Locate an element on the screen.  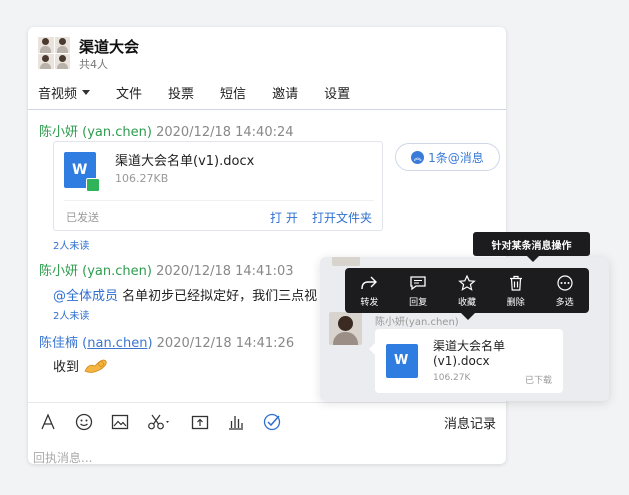
image-icon is located at coordinates (120, 422).